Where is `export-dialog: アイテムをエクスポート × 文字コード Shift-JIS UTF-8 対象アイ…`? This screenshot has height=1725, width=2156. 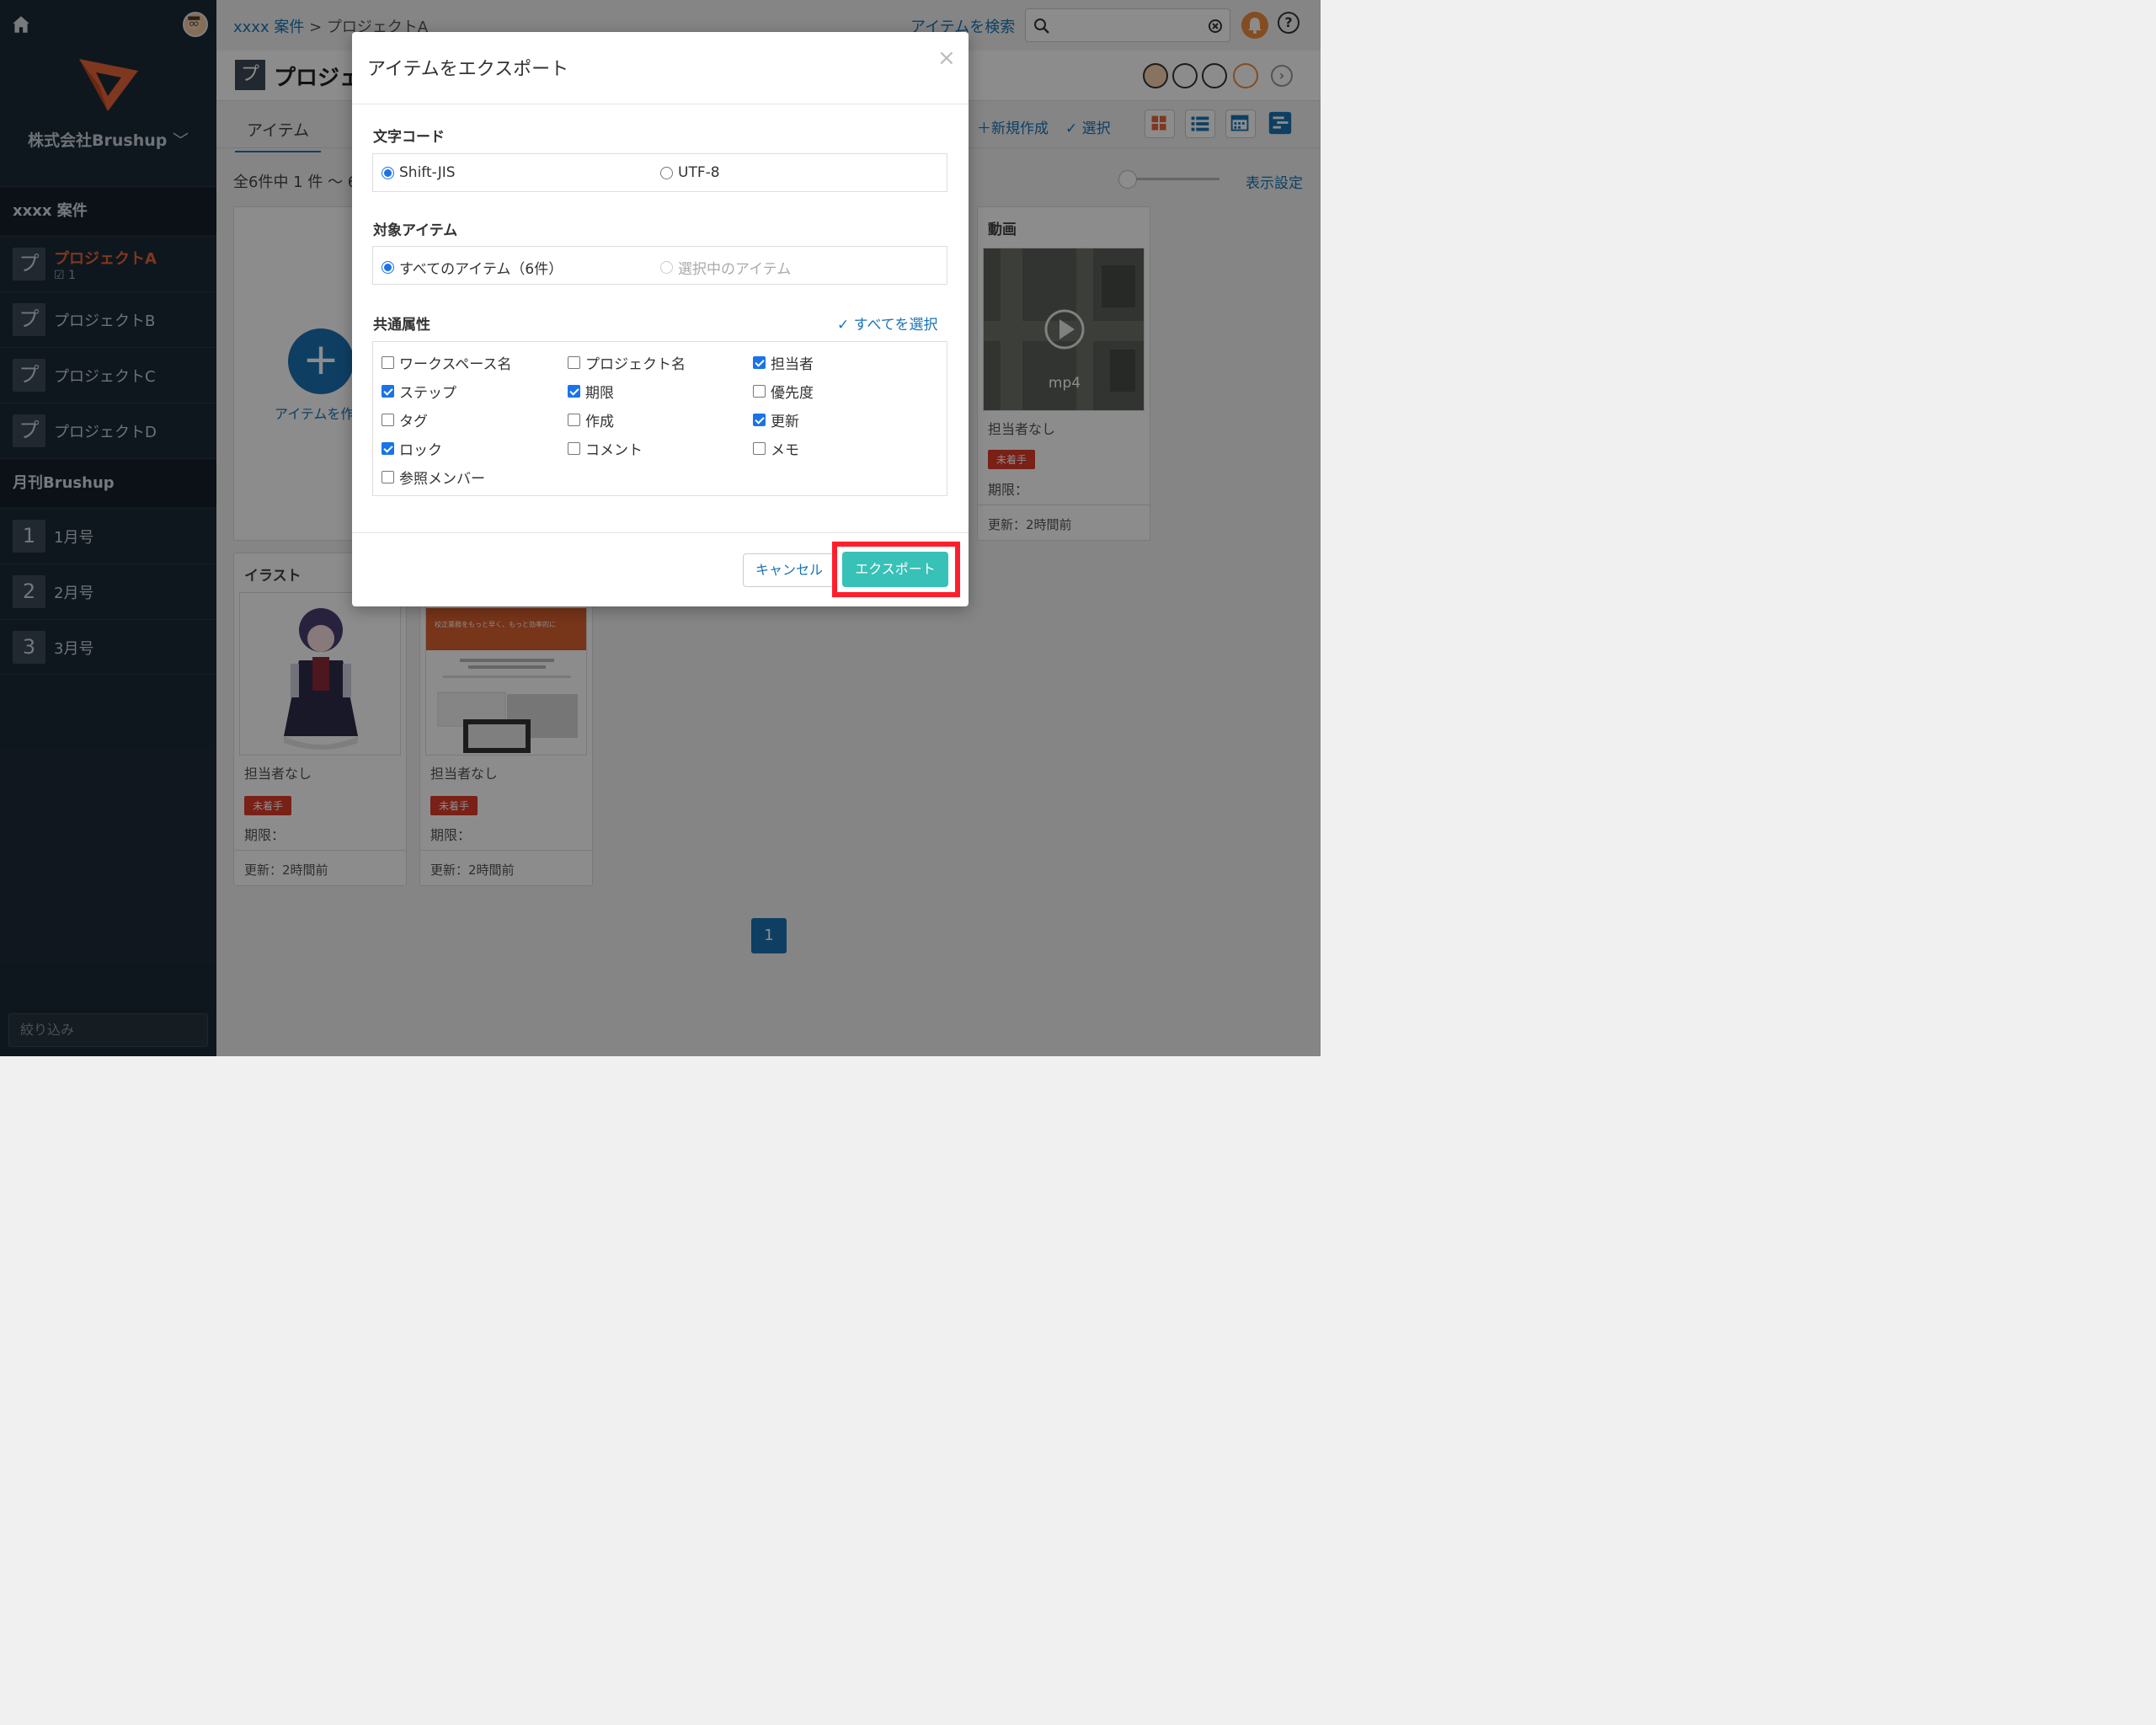 export-dialog: アイテムをエクスポート × 文字コード Shift-JIS UTF-8 対象アイ… is located at coordinates (660, 319).